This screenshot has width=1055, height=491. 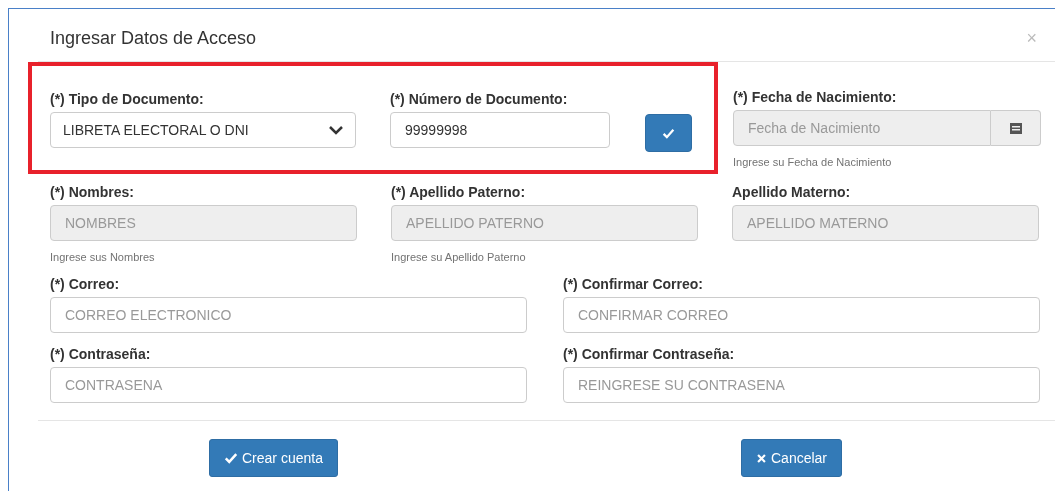 I want to click on verify-button, so click(x=668, y=133).